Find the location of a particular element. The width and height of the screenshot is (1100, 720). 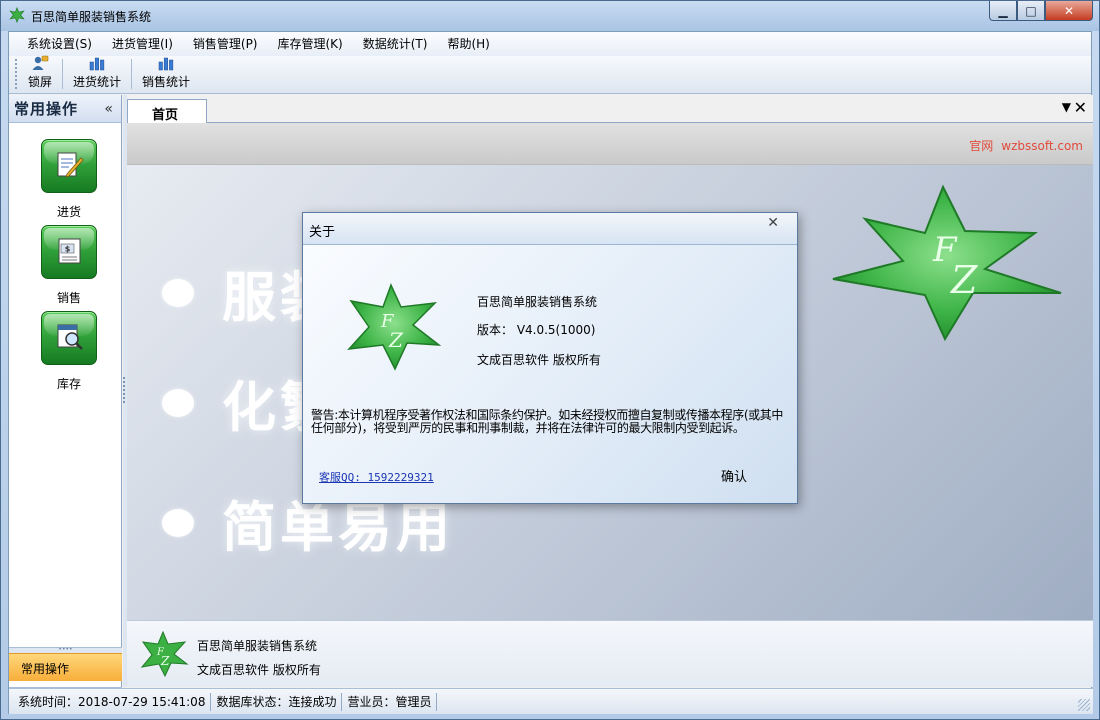

lock-screen-label: 锁屏 is located at coordinates (40, 82).